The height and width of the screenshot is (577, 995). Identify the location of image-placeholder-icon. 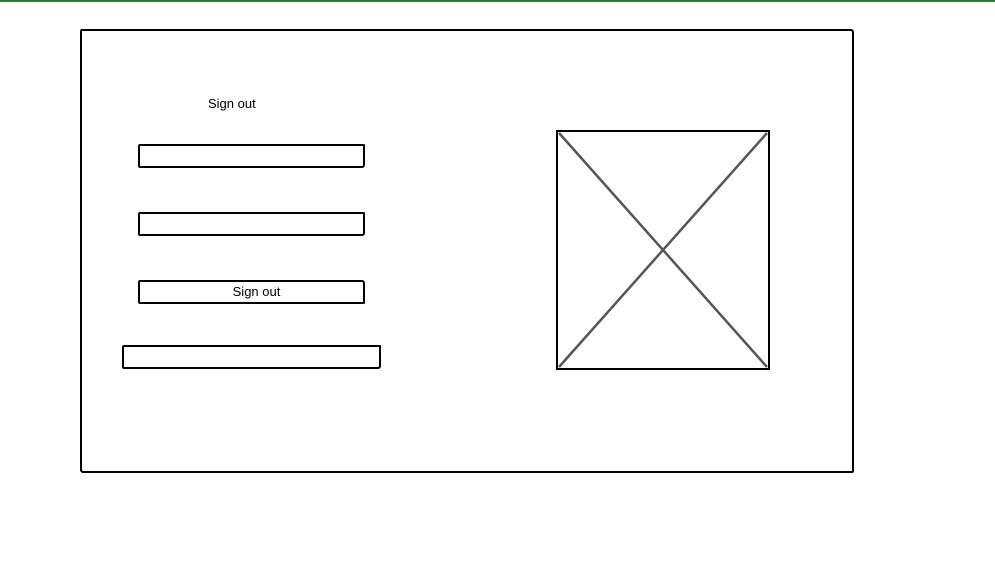
(663, 250).